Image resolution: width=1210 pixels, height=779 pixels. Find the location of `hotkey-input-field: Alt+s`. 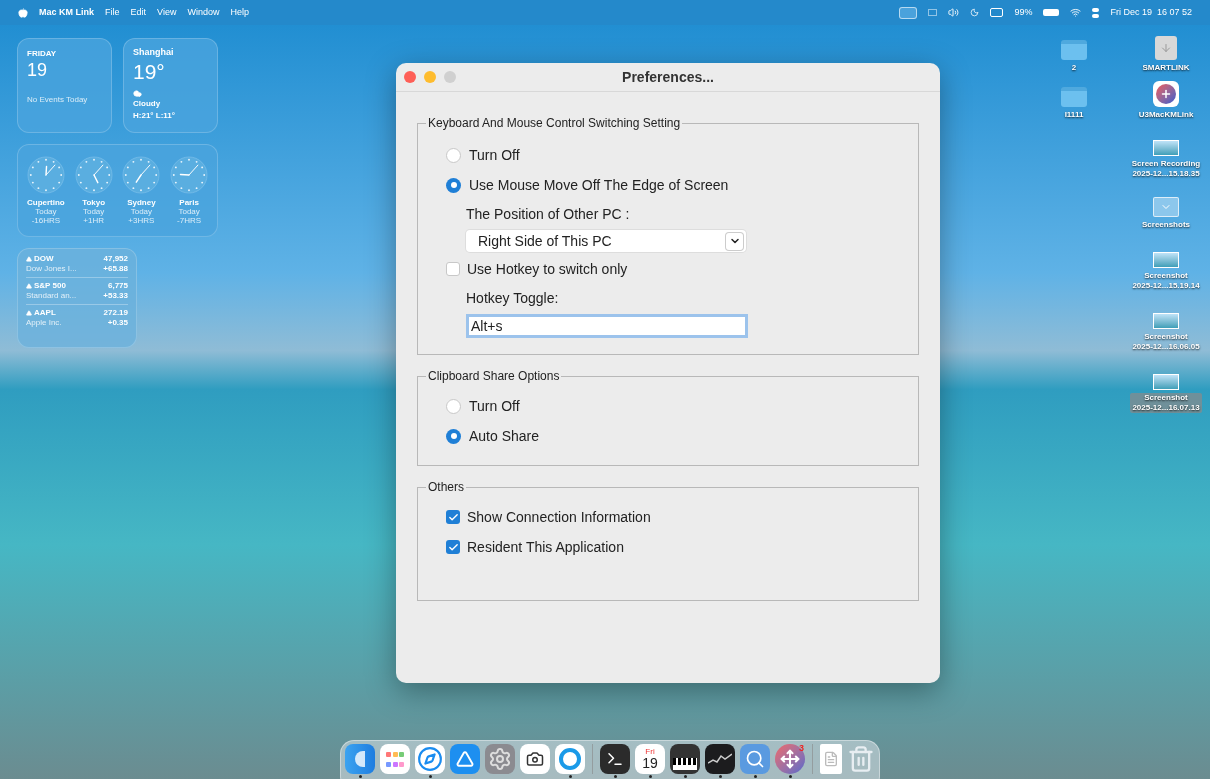

hotkey-input-field: Alt+s is located at coordinates (607, 326).